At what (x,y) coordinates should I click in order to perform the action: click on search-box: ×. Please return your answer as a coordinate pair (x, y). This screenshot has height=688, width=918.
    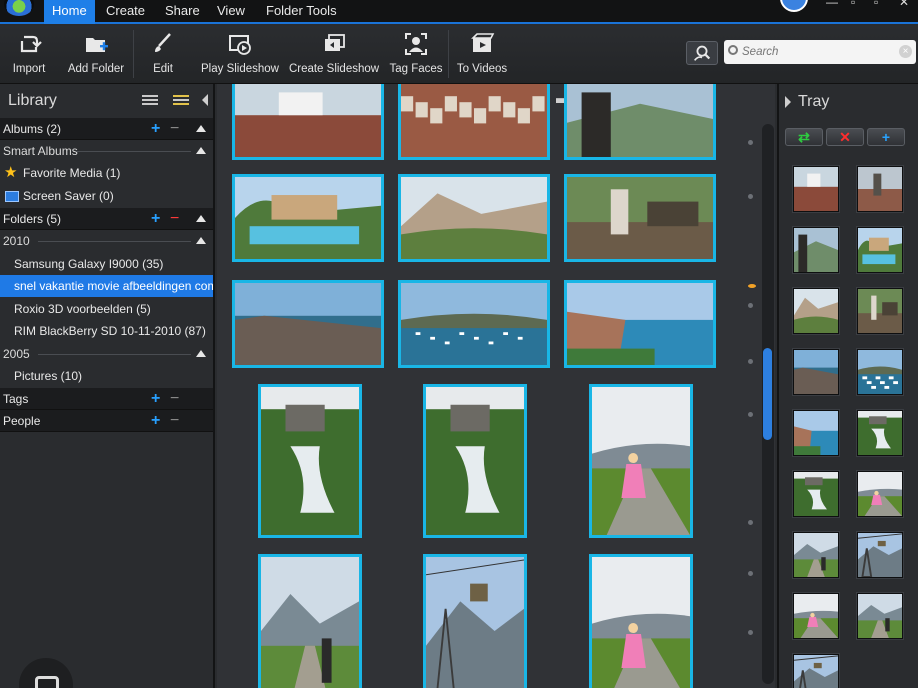
    Looking at the image, I should click on (820, 52).